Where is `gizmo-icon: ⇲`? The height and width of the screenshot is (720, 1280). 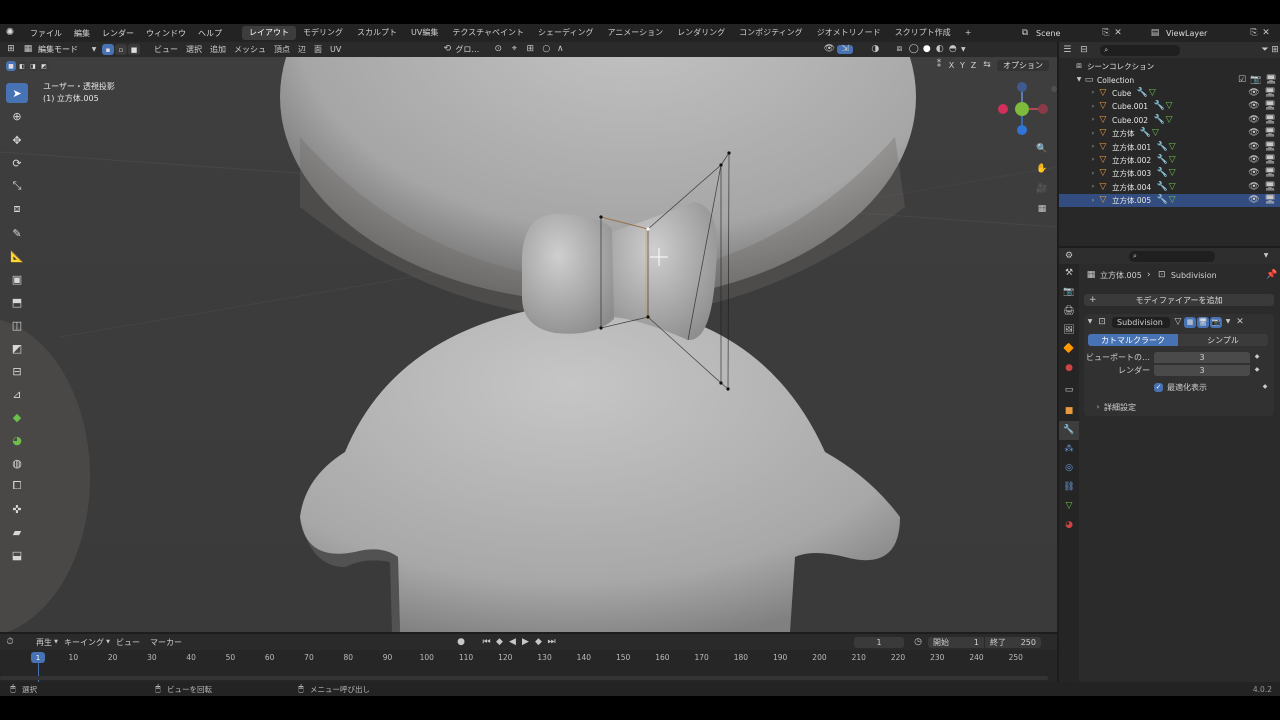 gizmo-icon: ⇲ is located at coordinates (845, 49).